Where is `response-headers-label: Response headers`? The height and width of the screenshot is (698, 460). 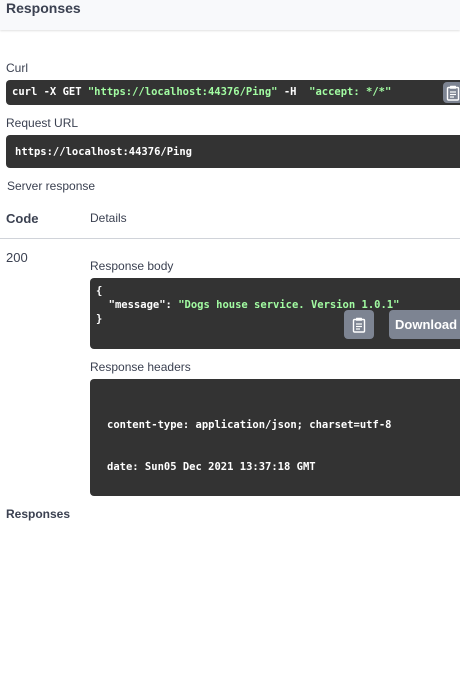
response-headers-label: Response headers is located at coordinates (140, 367).